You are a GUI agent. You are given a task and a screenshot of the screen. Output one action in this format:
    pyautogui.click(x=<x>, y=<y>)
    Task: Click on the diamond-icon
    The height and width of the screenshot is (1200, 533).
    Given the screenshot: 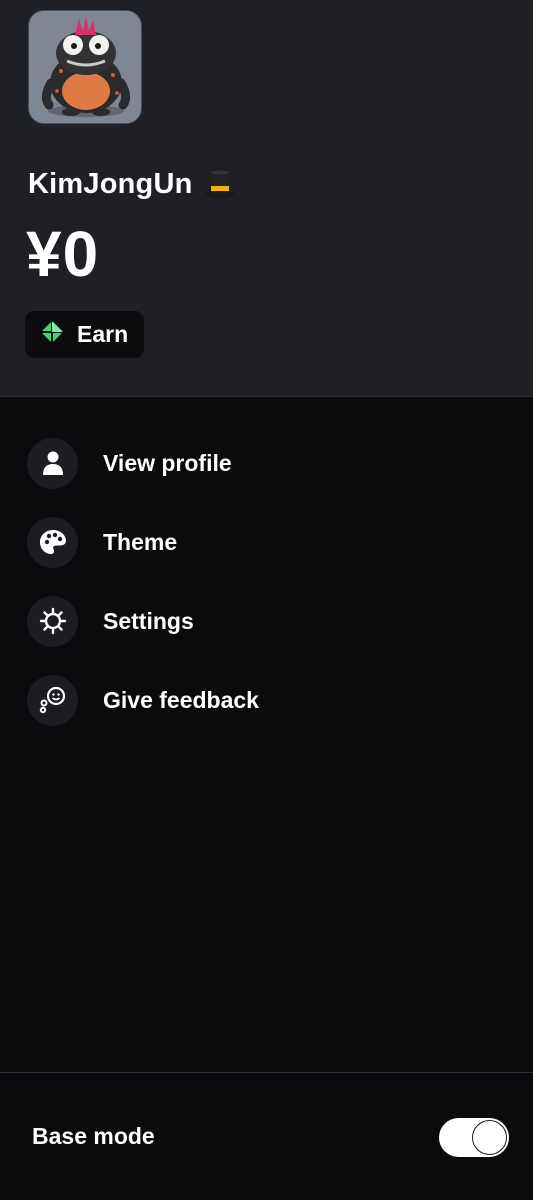 What is the action you would take?
    pyautogui.click(x=52, y=334)
    